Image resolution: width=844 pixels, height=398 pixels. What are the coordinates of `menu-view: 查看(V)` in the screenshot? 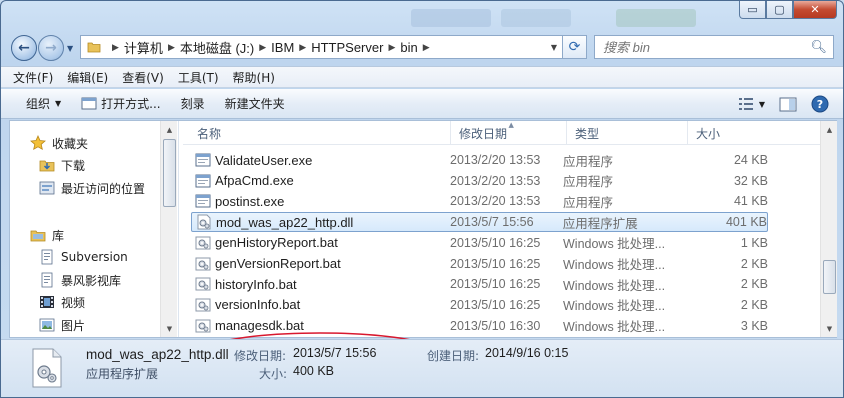 It's located at (143, 77).